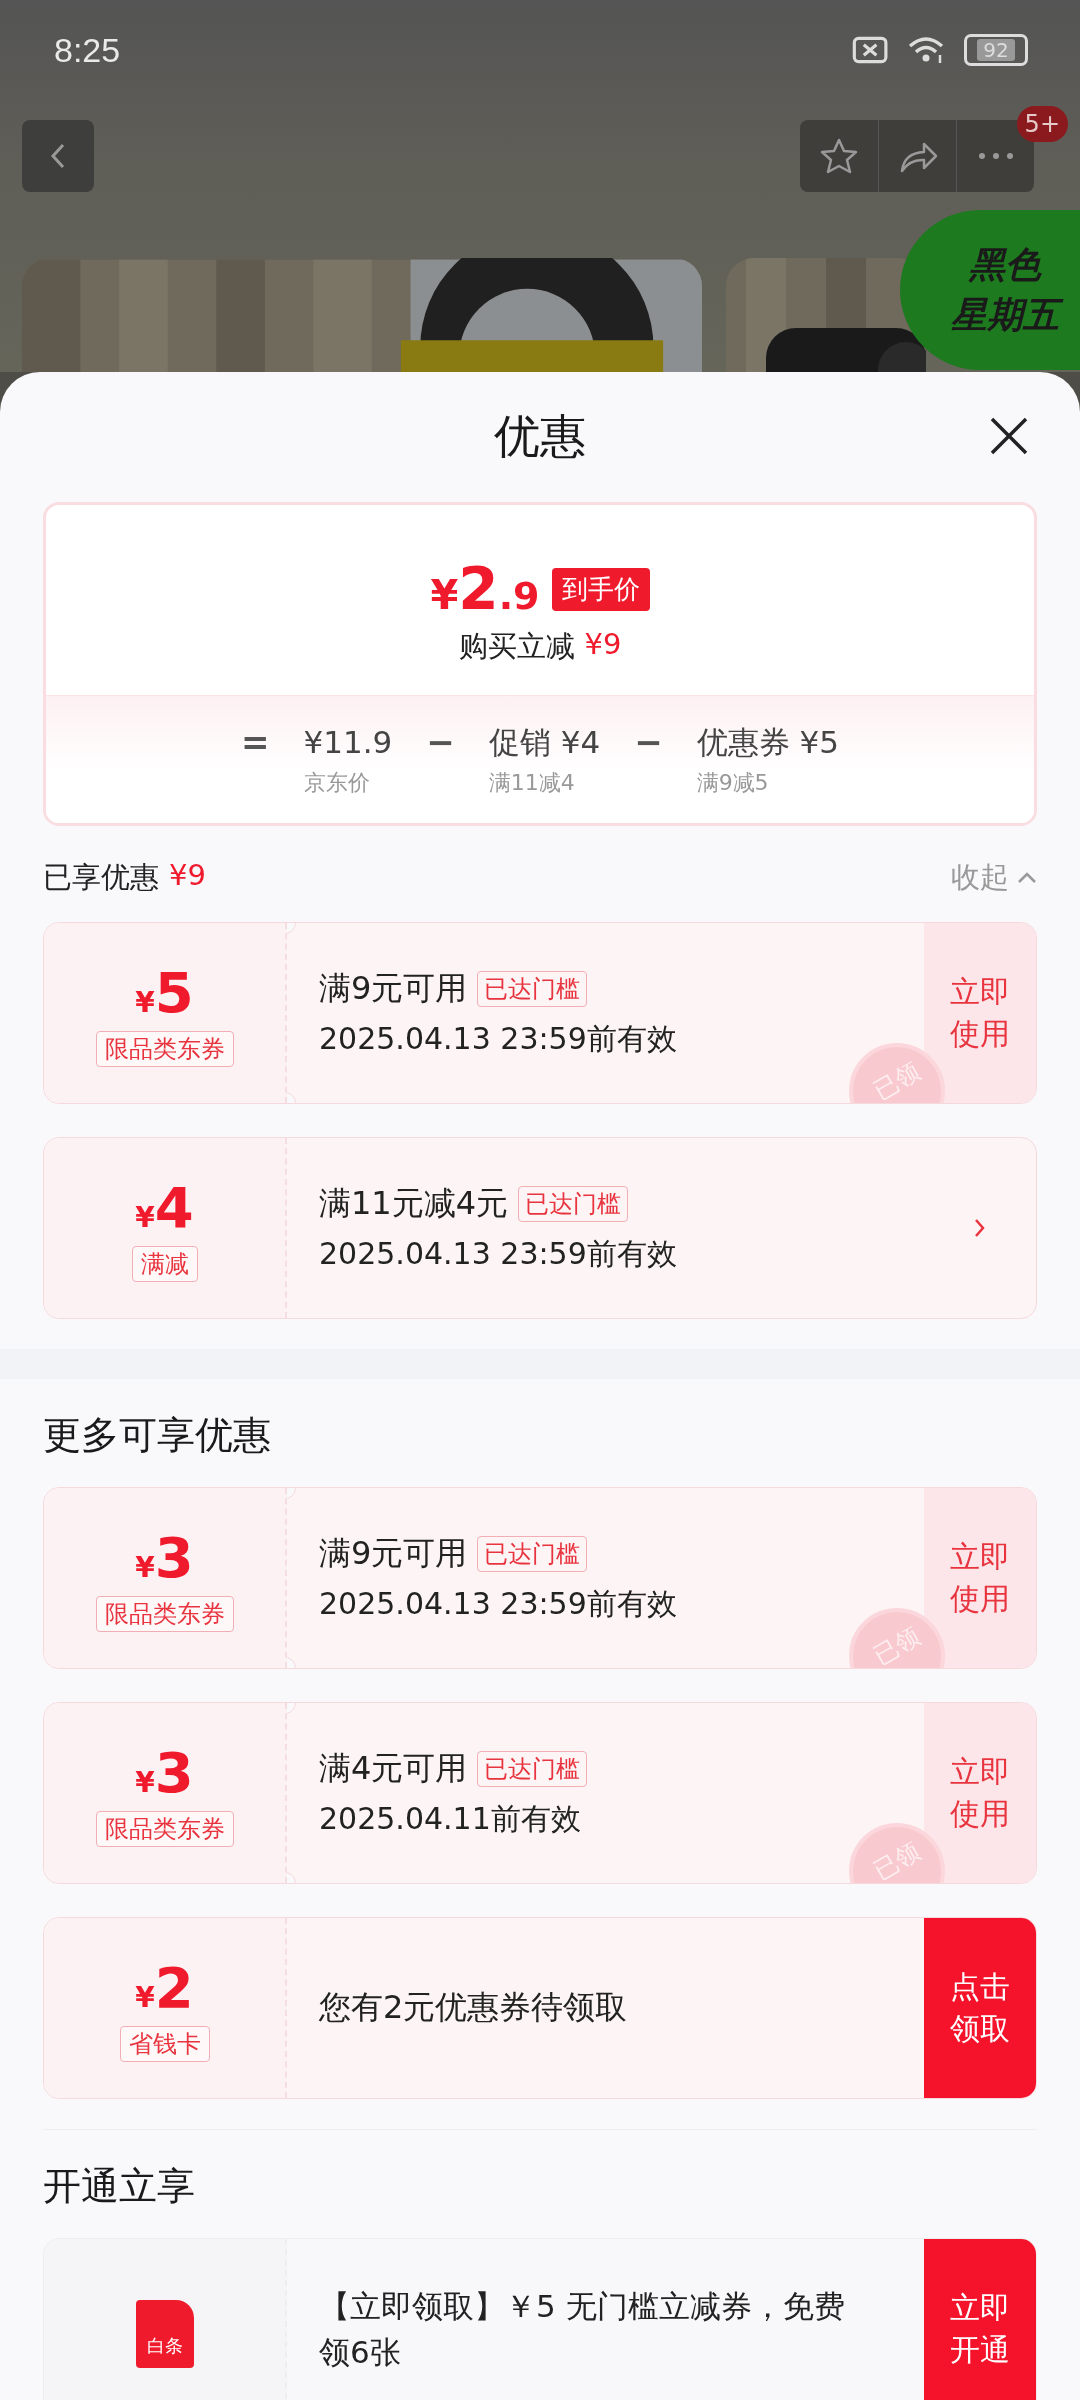  I want to click on applied-label: 已享优惠, so click(101, 877).